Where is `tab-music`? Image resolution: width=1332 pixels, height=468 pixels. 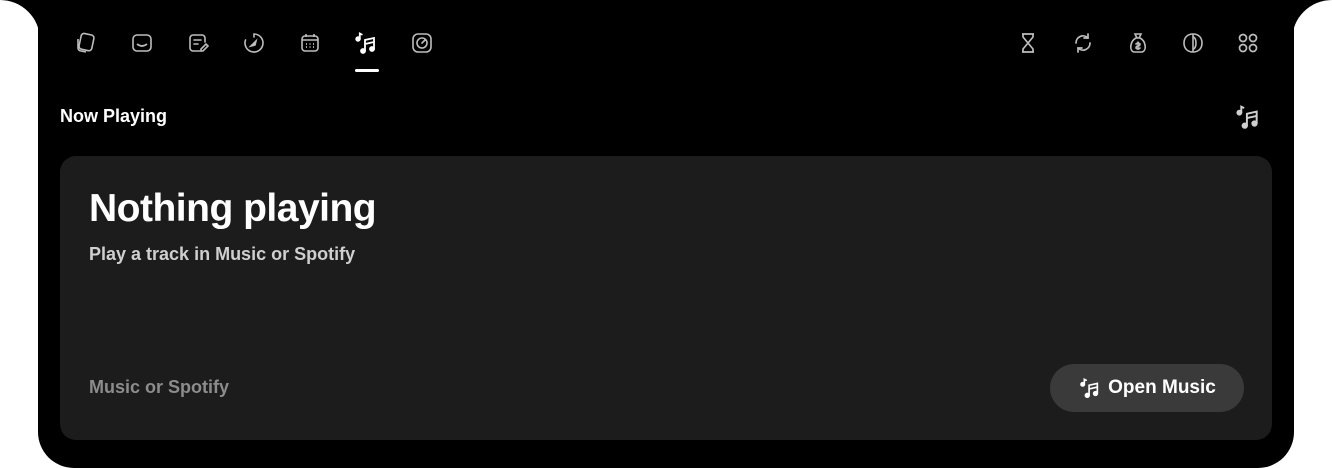
tab-music is located at coordinates (366, 50).